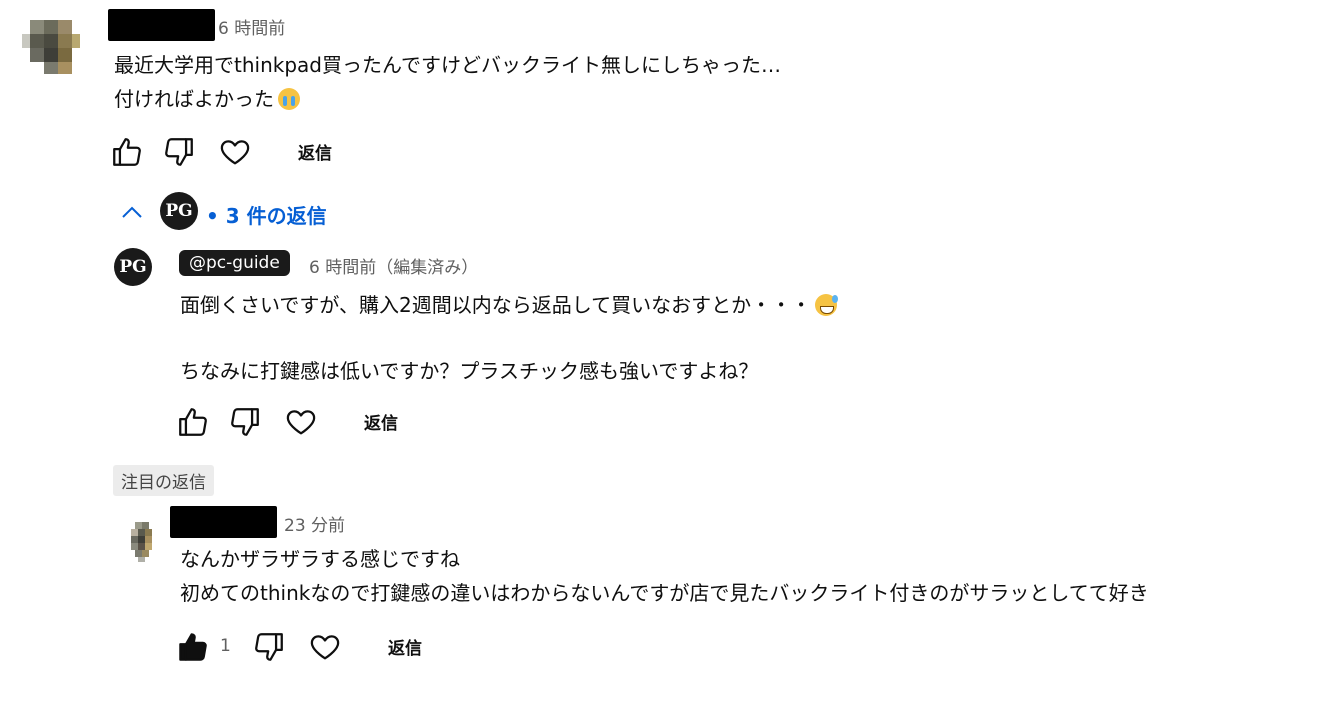 This screenshot has height=703, width=1331. What do you see at coordinates (289, 99) in the screenshot?
I see `crying-face-emoji-icon` at bounding box center [289, 99].